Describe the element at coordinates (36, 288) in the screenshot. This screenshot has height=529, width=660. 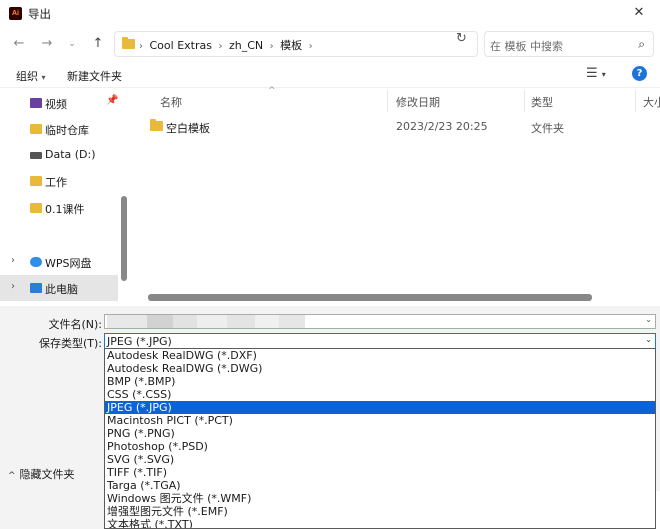
I see `computer-icon` at that location.